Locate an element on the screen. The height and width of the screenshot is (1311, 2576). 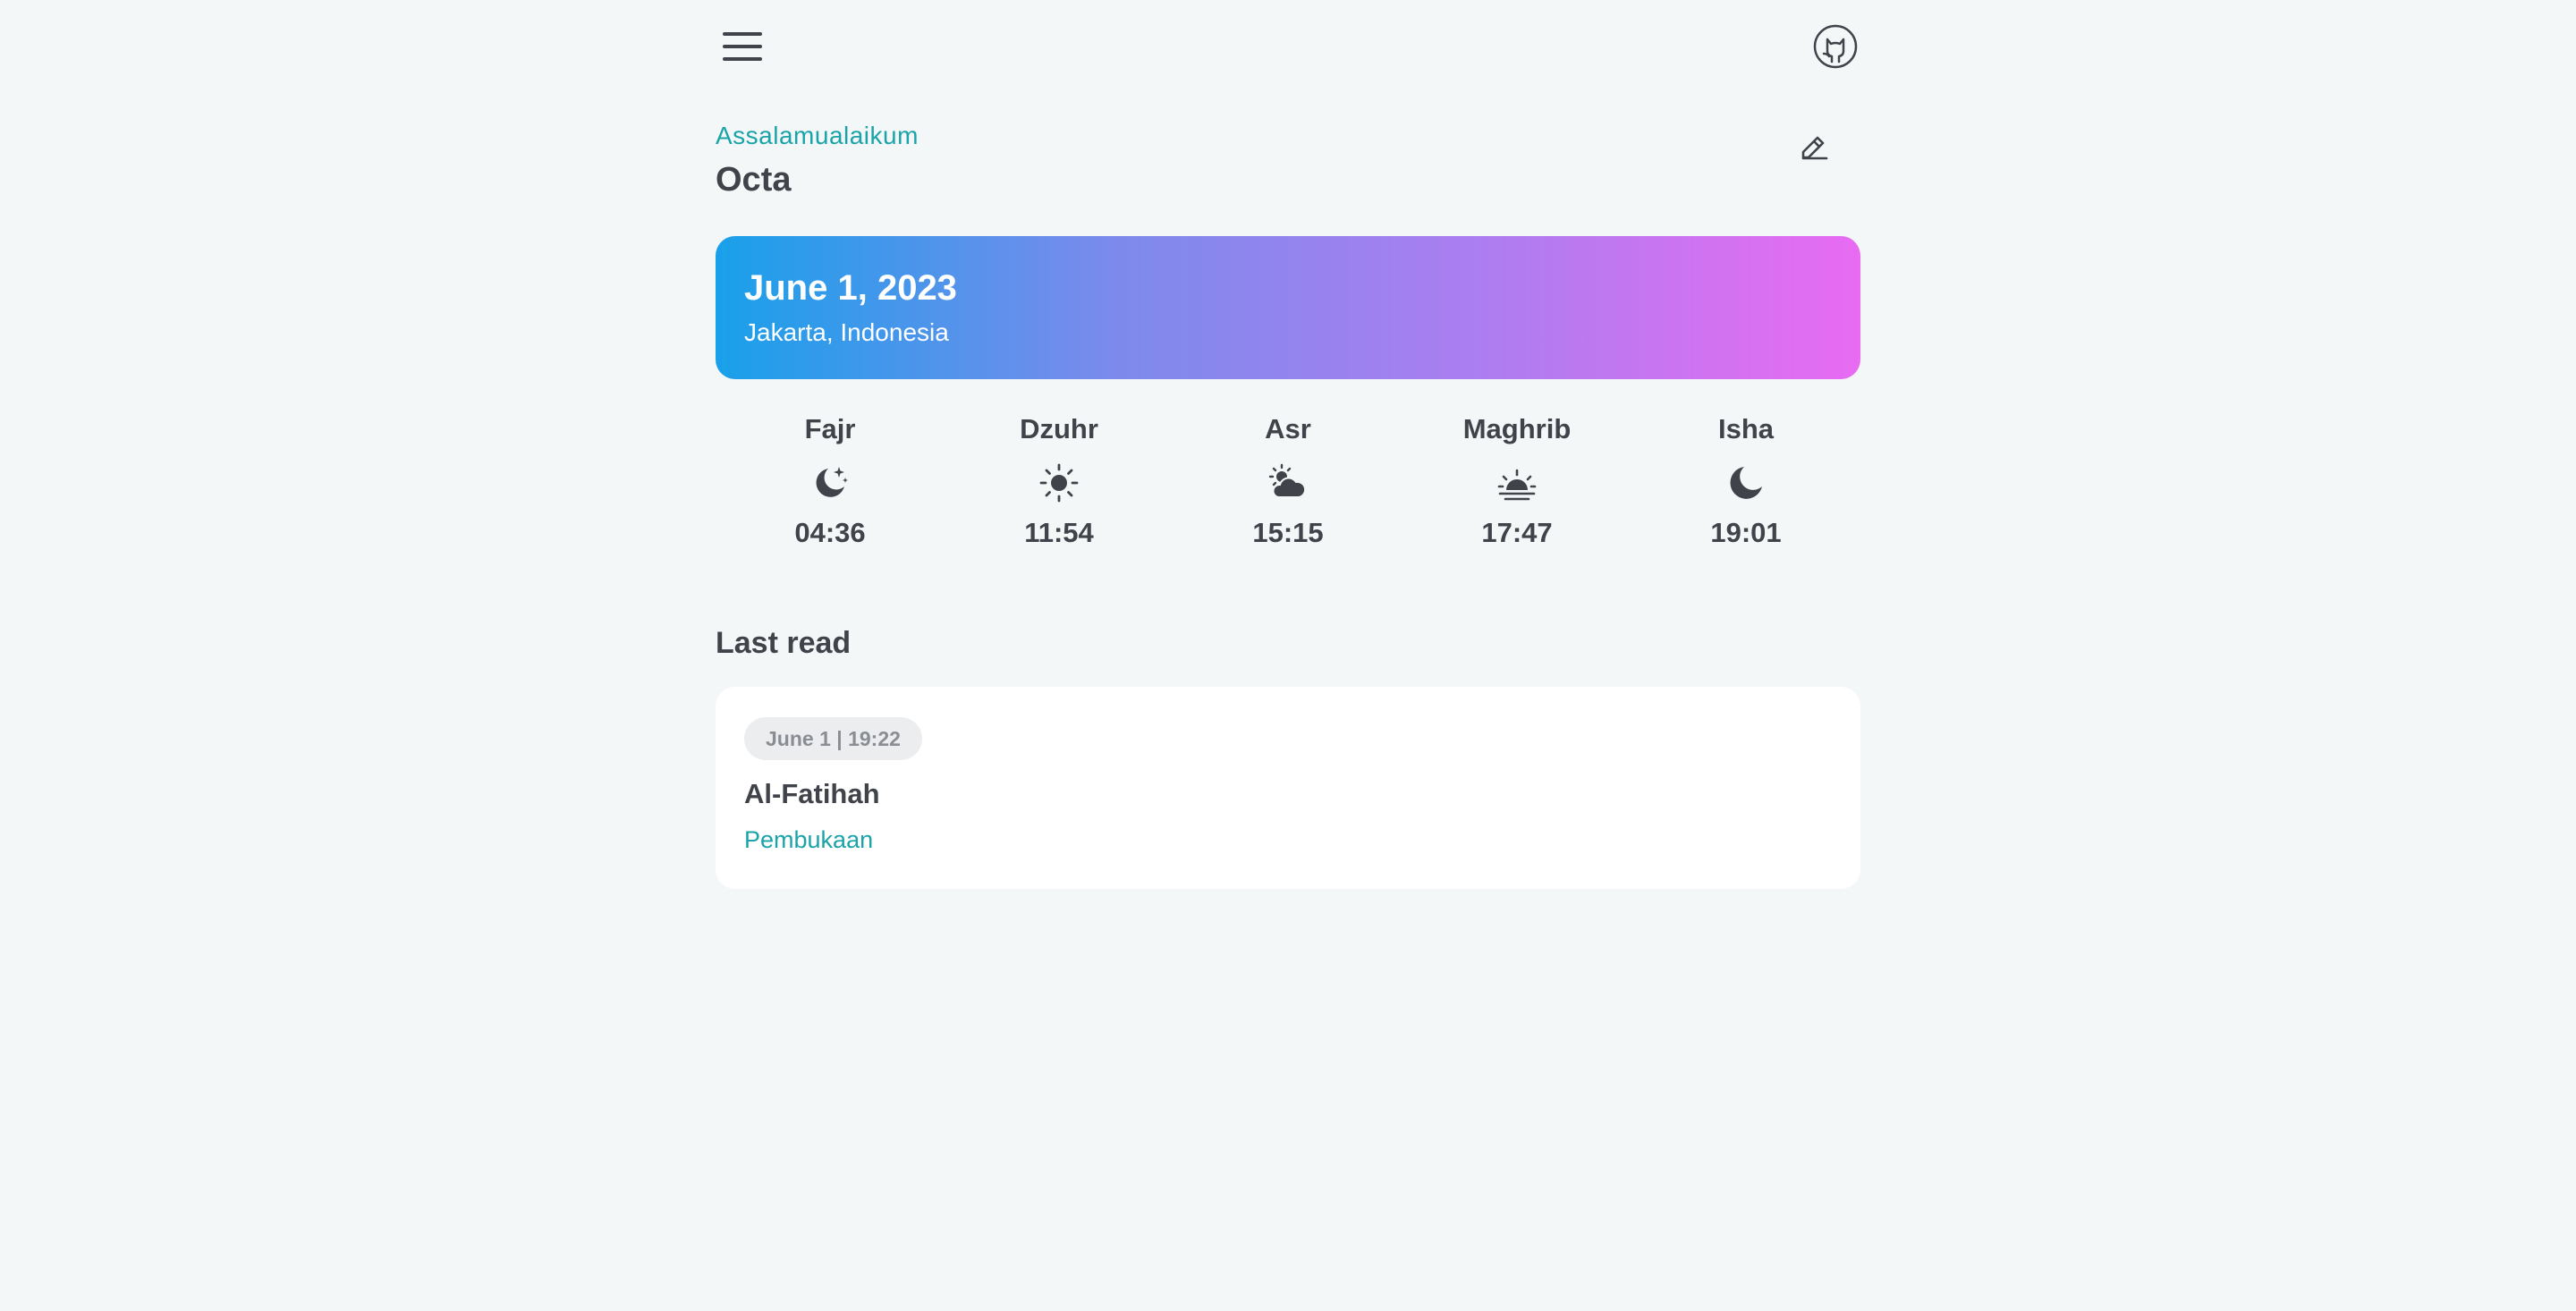
hamburger-menu-icon is located at coordinates (742, 46).